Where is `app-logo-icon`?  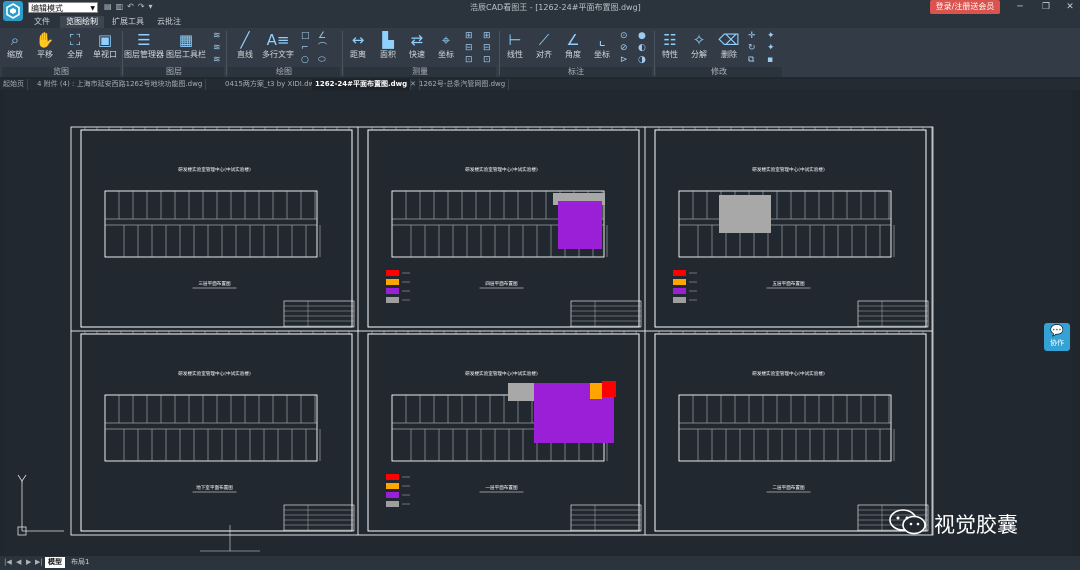
app-logo-icon is located at coordinates (13, 11).